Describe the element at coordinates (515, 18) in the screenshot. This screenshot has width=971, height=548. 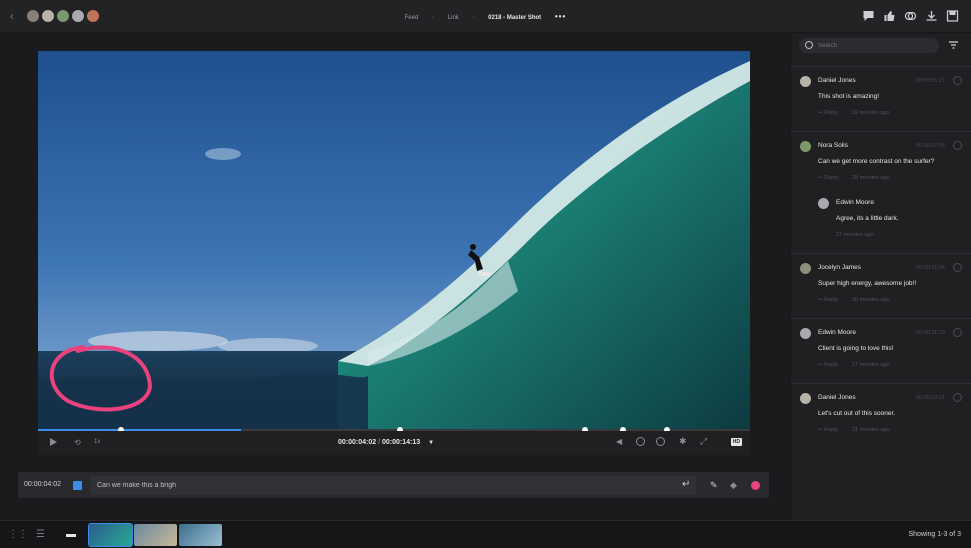
I see `breadcrumb-current: 0218 - Master Shot` at that location.